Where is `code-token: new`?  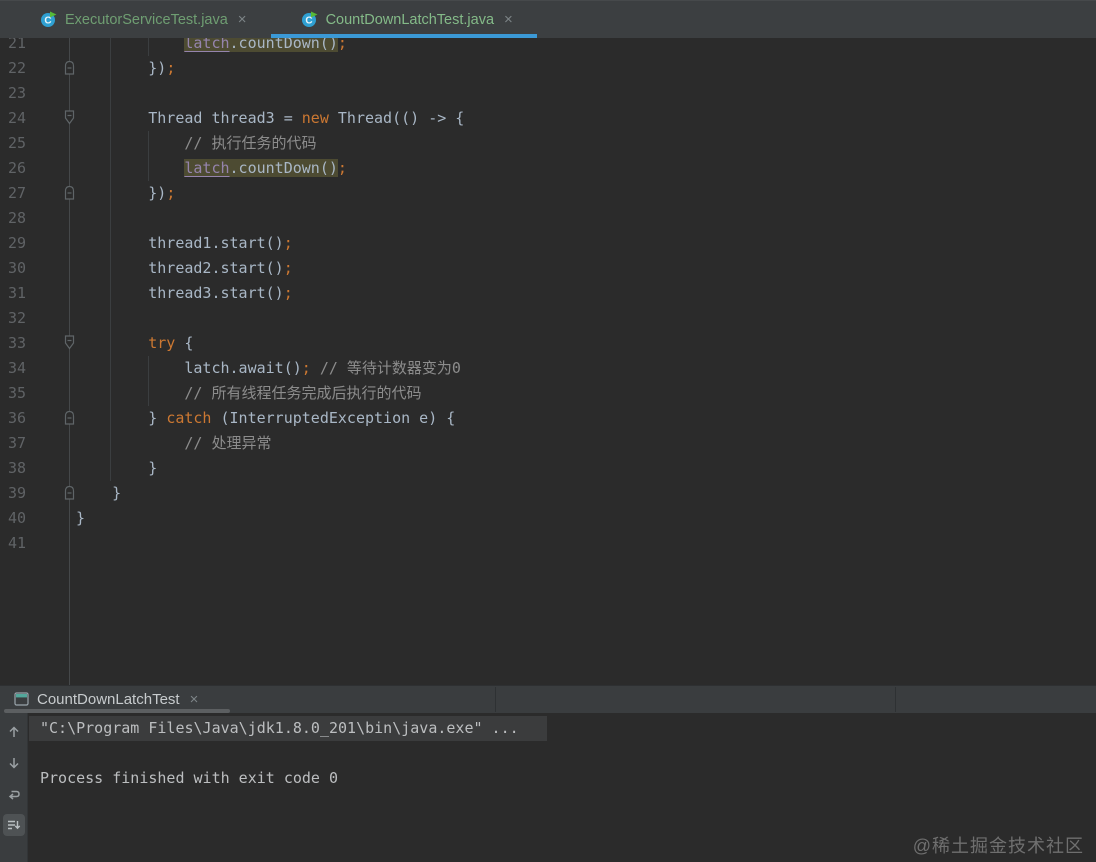 code-token: new is located at coordinates (315, 118).